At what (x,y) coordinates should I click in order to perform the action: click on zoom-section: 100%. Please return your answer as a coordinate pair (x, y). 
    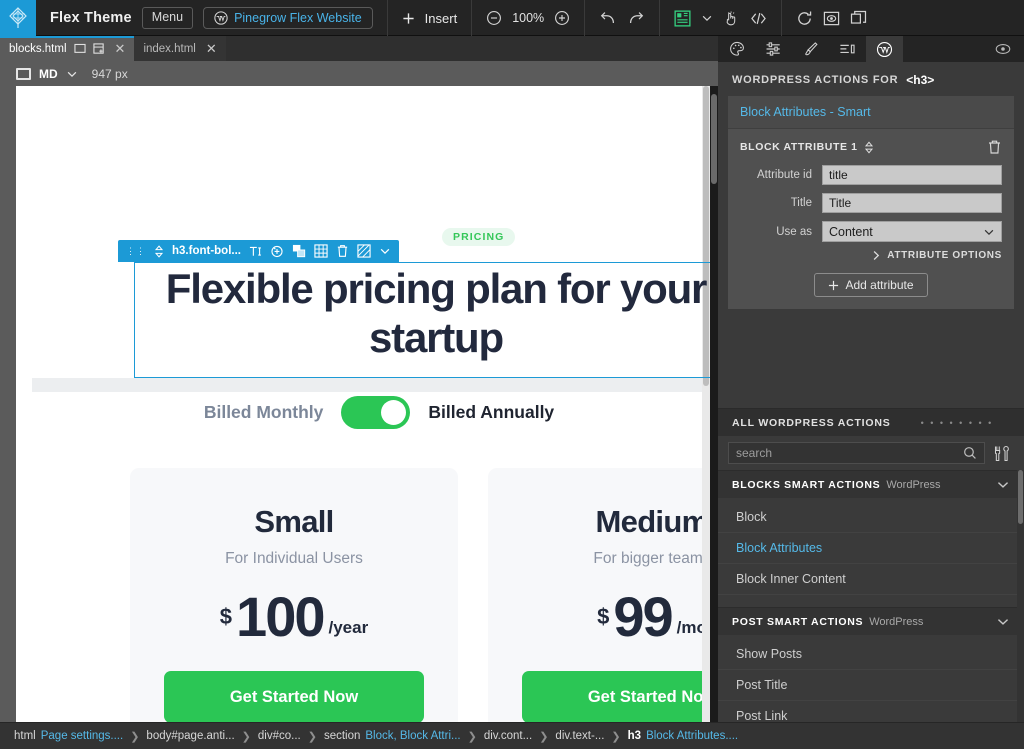
    Looking at the image, I should click on (529, 18).